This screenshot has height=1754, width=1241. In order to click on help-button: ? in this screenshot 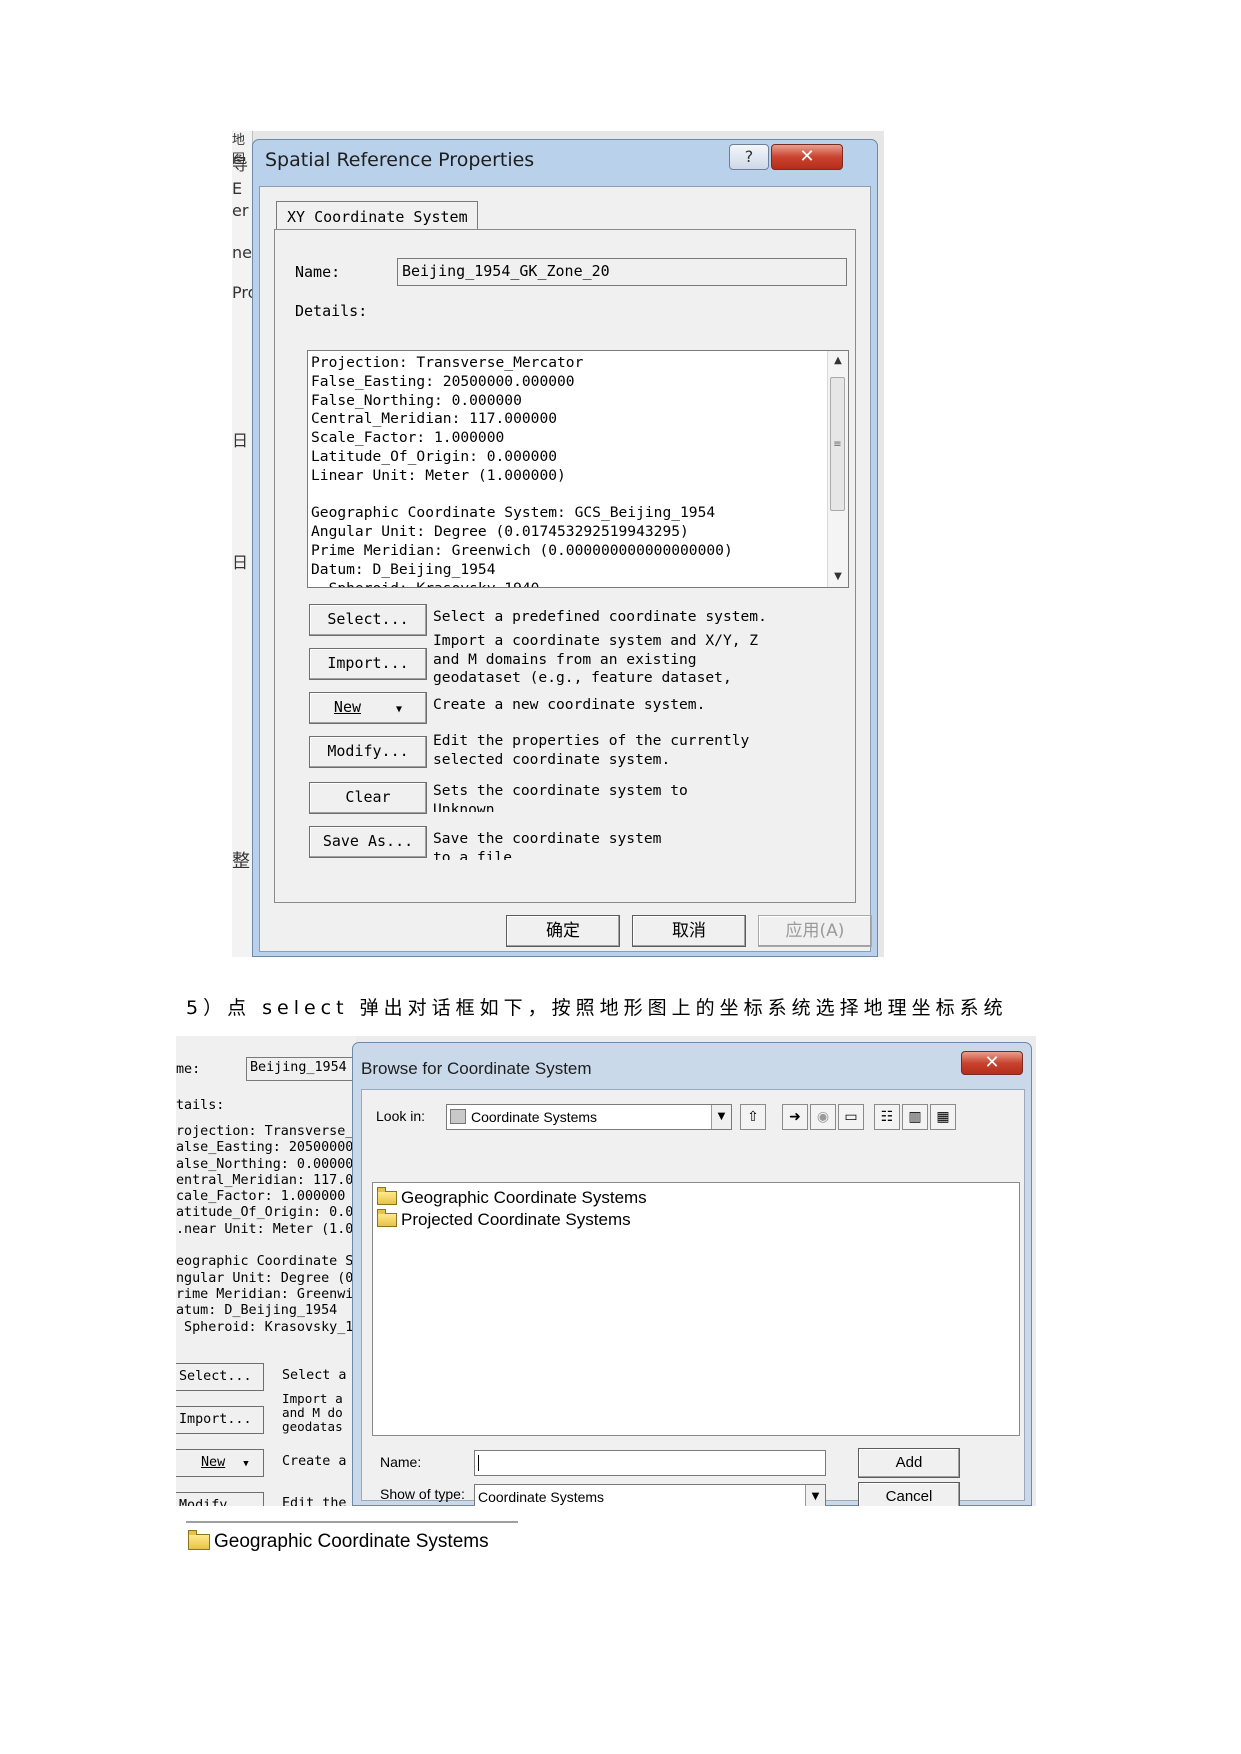, I will do `click(749, 157)`.